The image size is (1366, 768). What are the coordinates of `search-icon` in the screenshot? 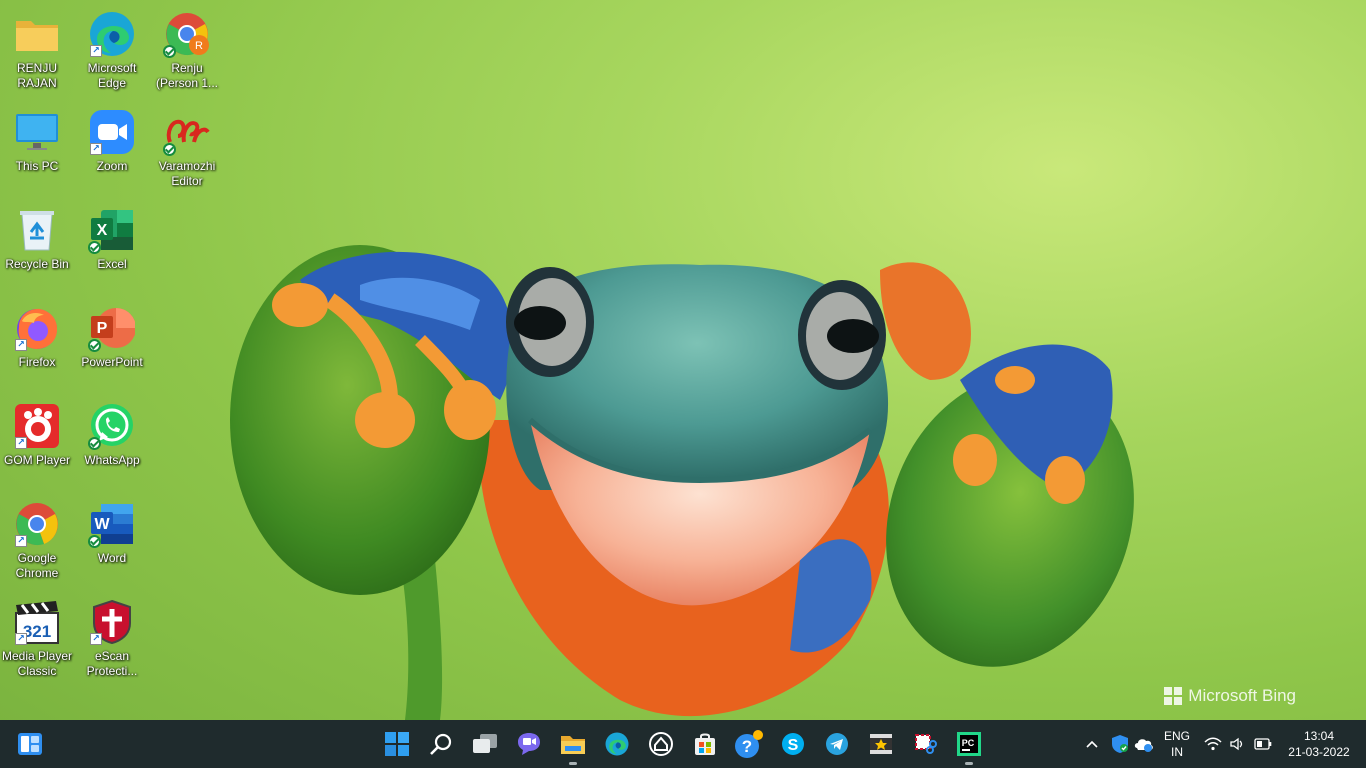 It's located at (441, 744).